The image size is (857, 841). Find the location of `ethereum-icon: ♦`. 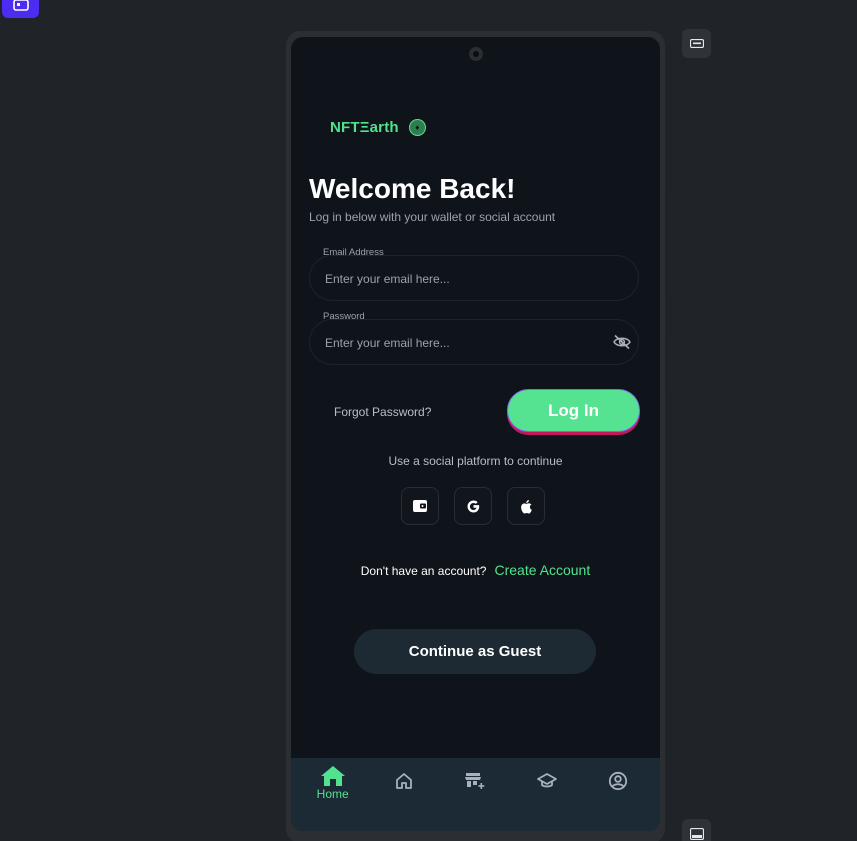

ethereum-icon: ♦ is located at coordinates (417, 127).